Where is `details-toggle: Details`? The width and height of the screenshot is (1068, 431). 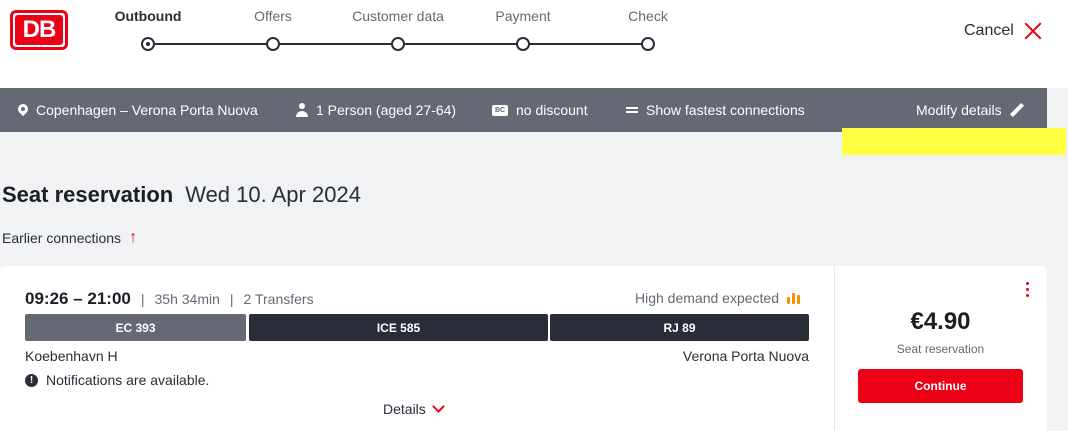
details-toggle: Details is located at coordinates (414, 408).